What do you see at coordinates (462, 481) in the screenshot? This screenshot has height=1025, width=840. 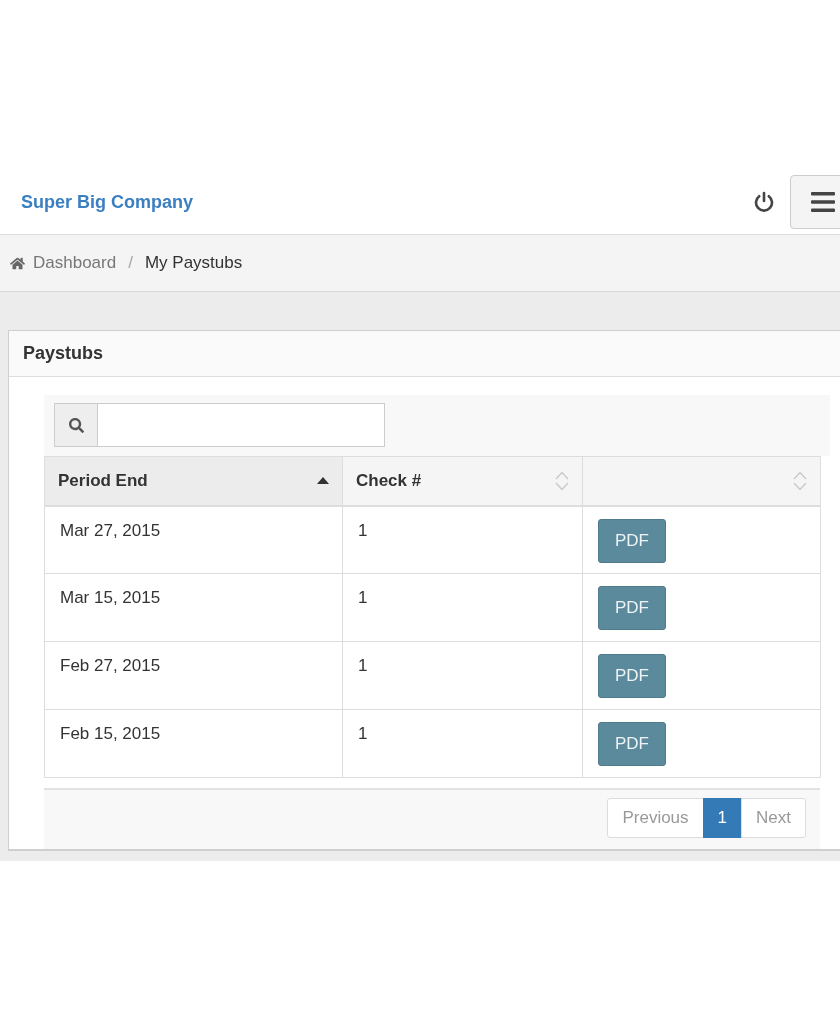 I see `column-header: Check #` at bounding box center [462, 481].